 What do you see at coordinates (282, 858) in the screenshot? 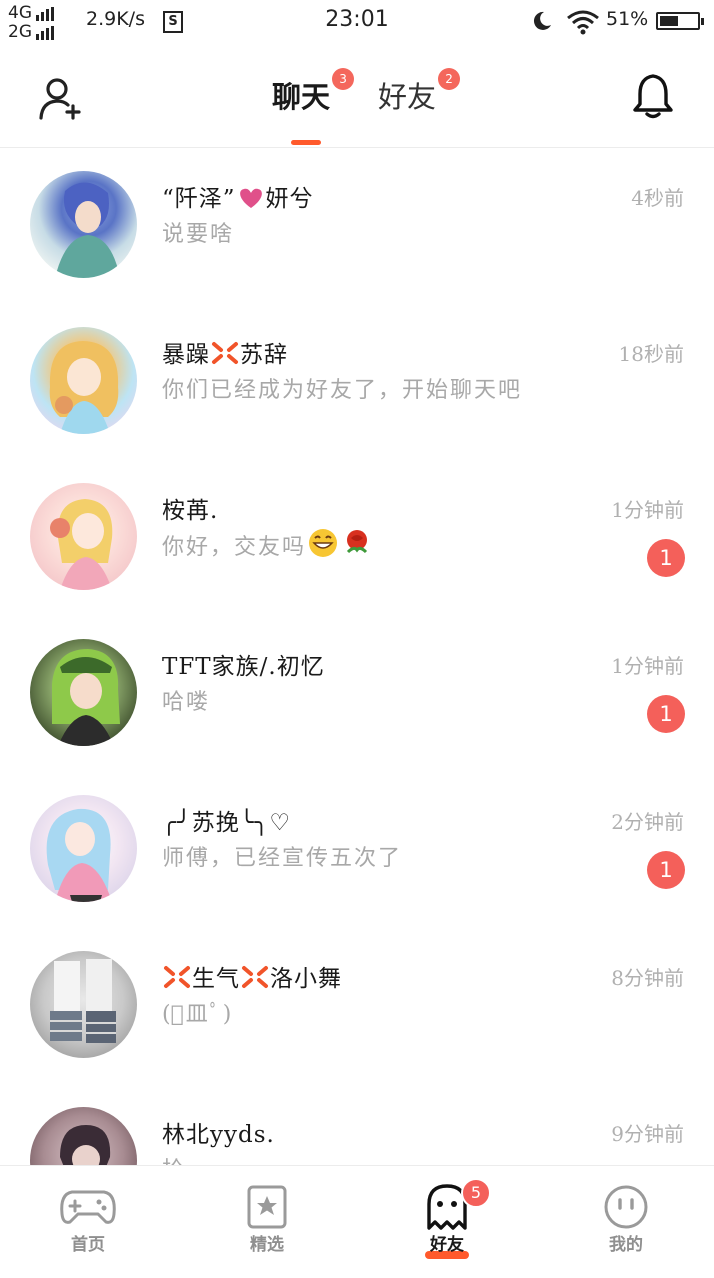
I see `chat-preview: 师傅，已经宣传五次了` at bounding box center [282, 858].